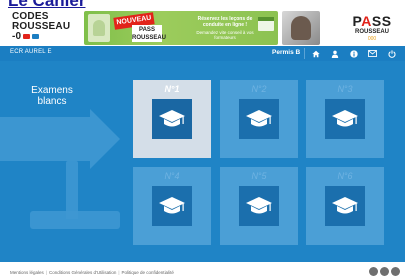  I want to click on info-icon, so click(353, 53).